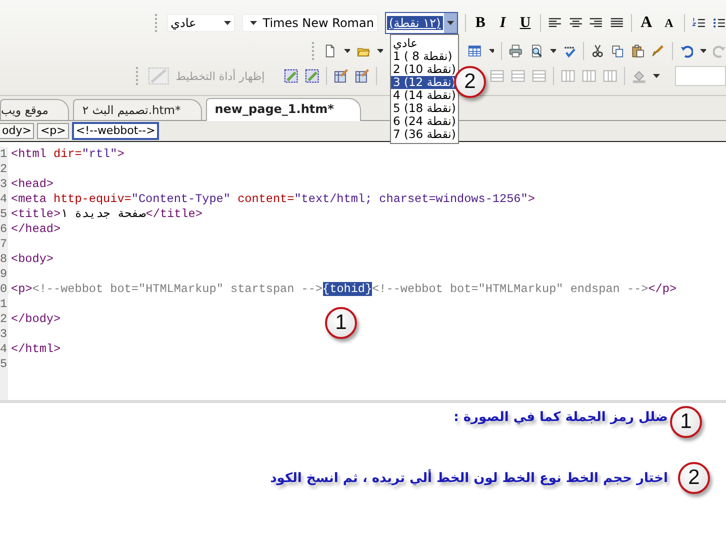  Describe the element at coordinates (524, 289) in the screenshot. I see `code-line: <!--webbot bot="HTMLMarkup" endspan --></p>` at that location.